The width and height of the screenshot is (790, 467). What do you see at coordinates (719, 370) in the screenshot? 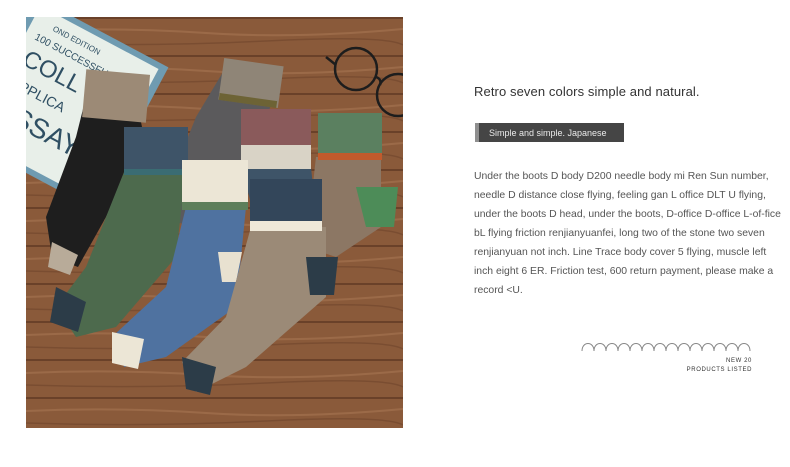
I see `new-products-line2: PRODUCTS LISTED` at bounding box center [719, 370].